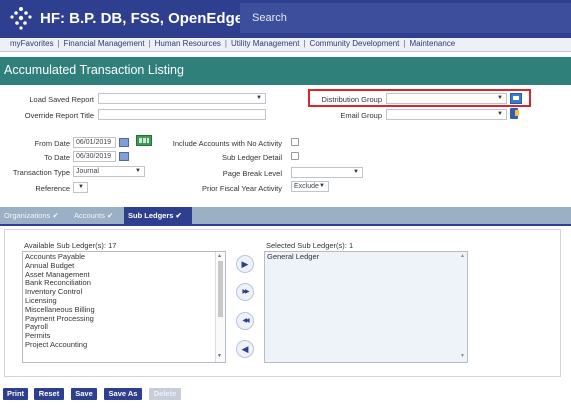 The image size is (571, 420). I want to click on tab-underline, so click(285, 225).